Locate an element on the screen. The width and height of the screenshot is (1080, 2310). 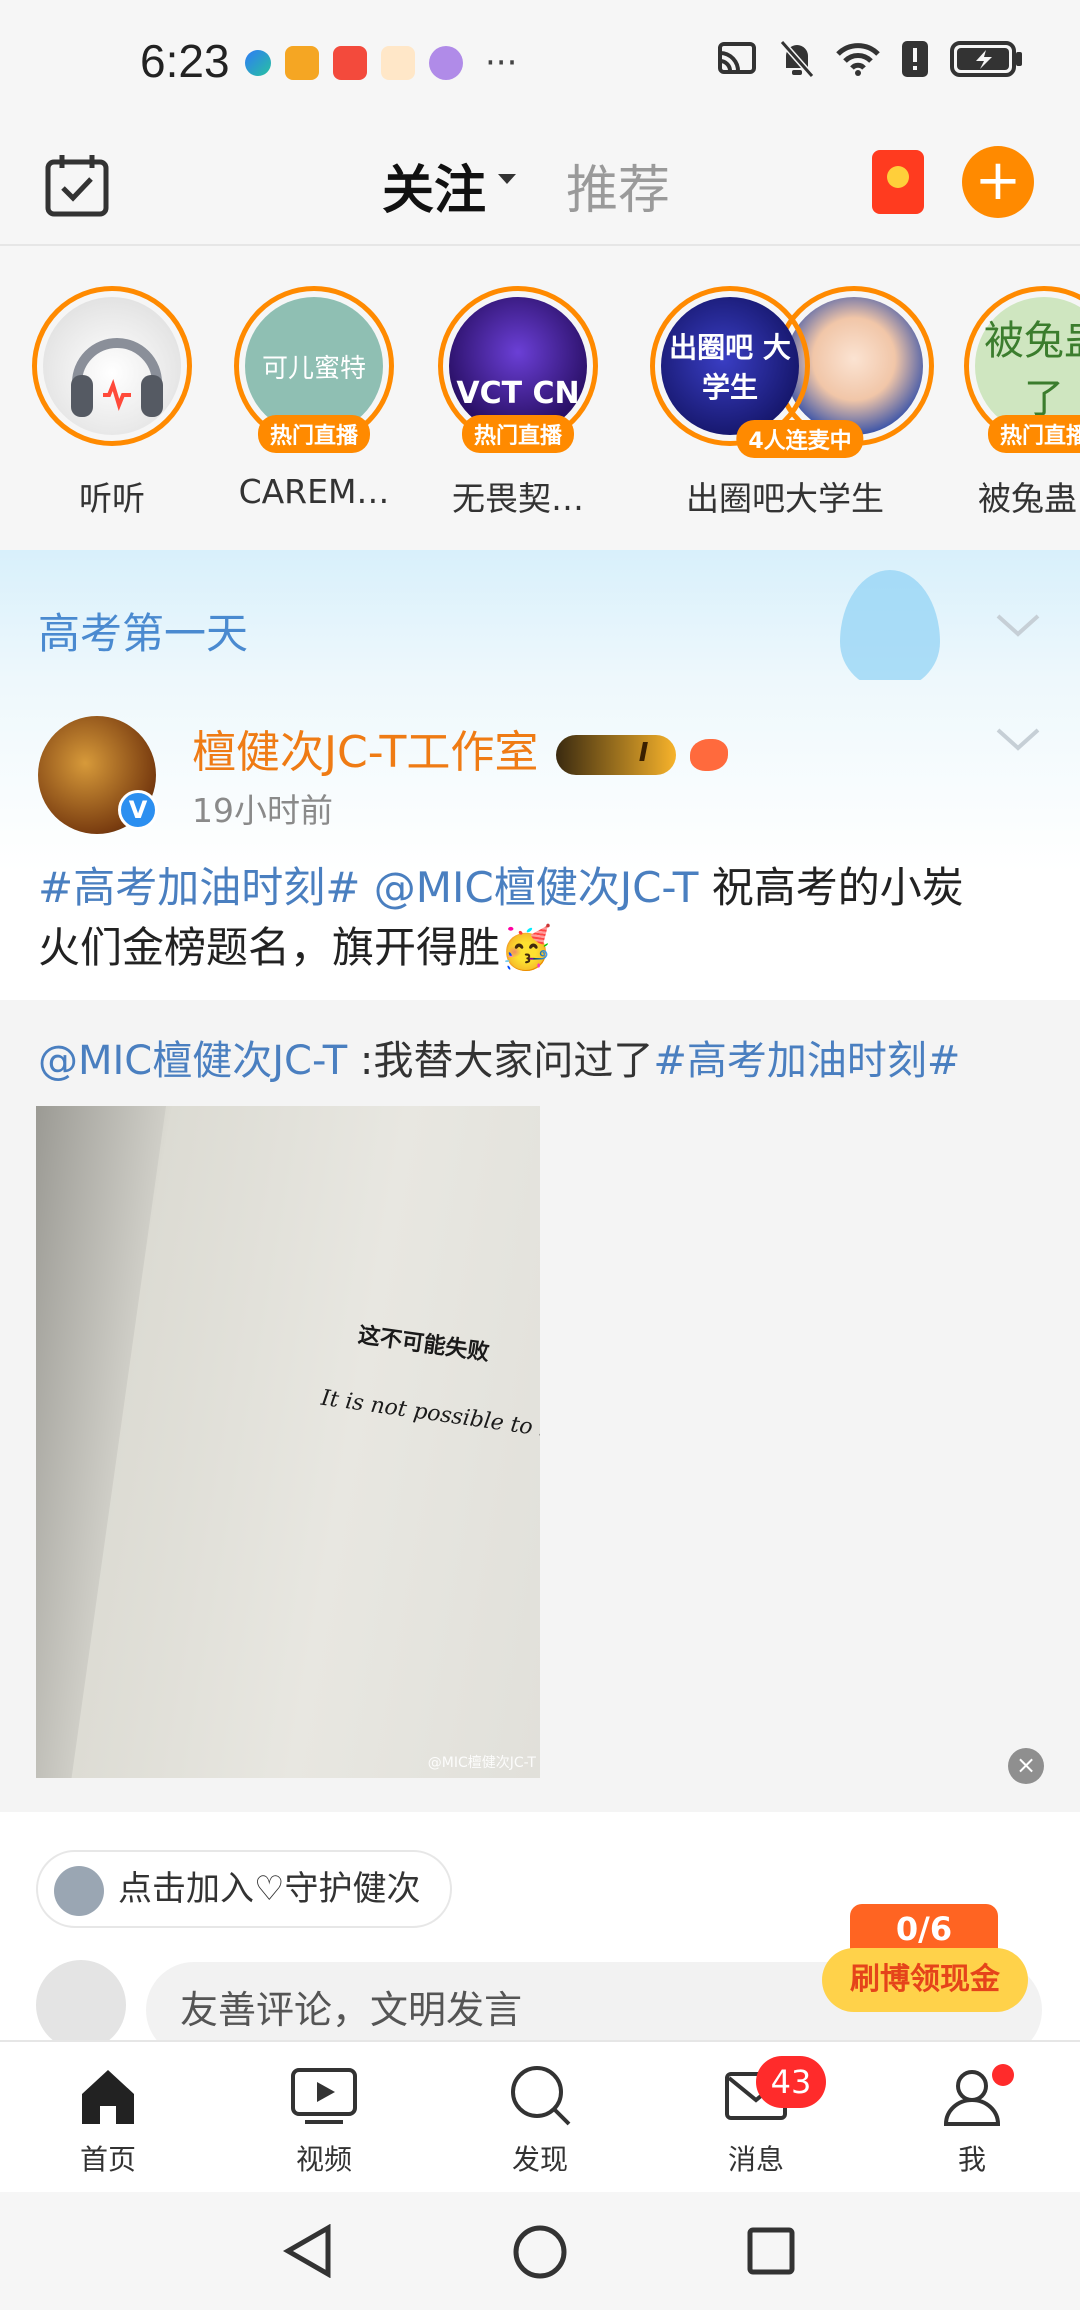
recents-icon is located at coordinates (771, 2251).